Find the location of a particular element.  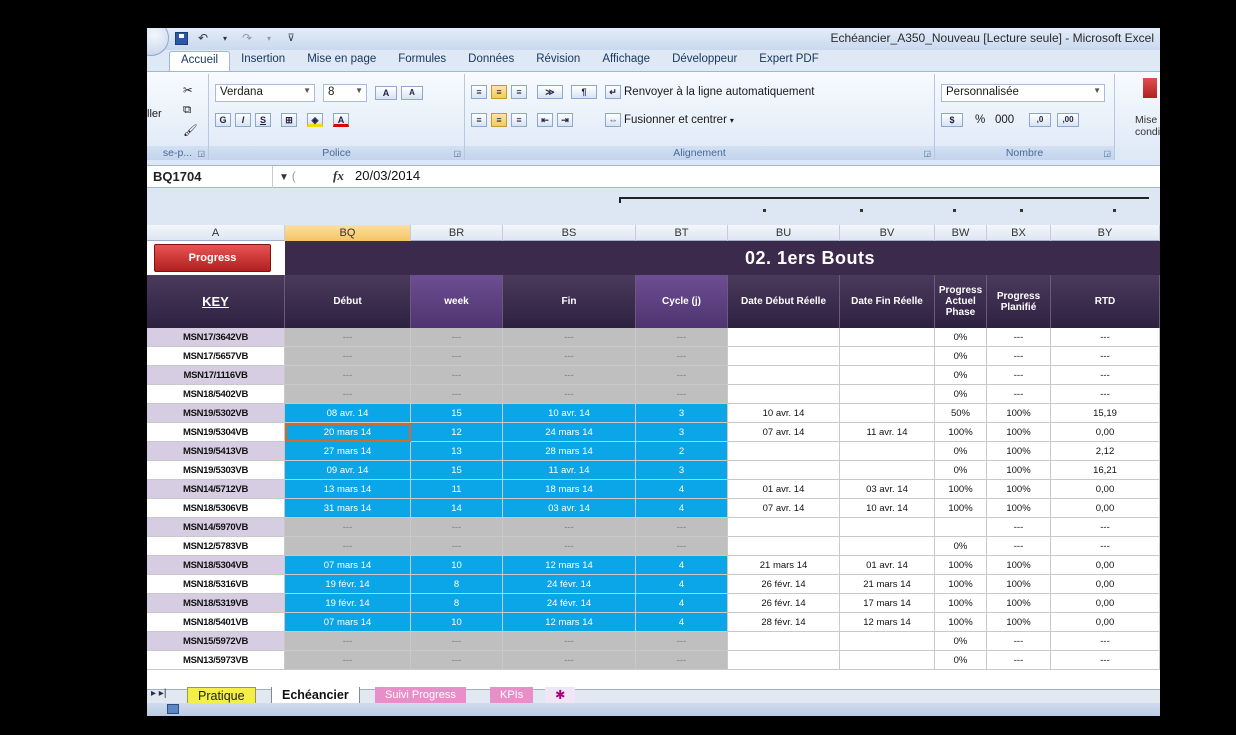

debut-cell: 19 févr. 14 is located at coordinates (348, 584).